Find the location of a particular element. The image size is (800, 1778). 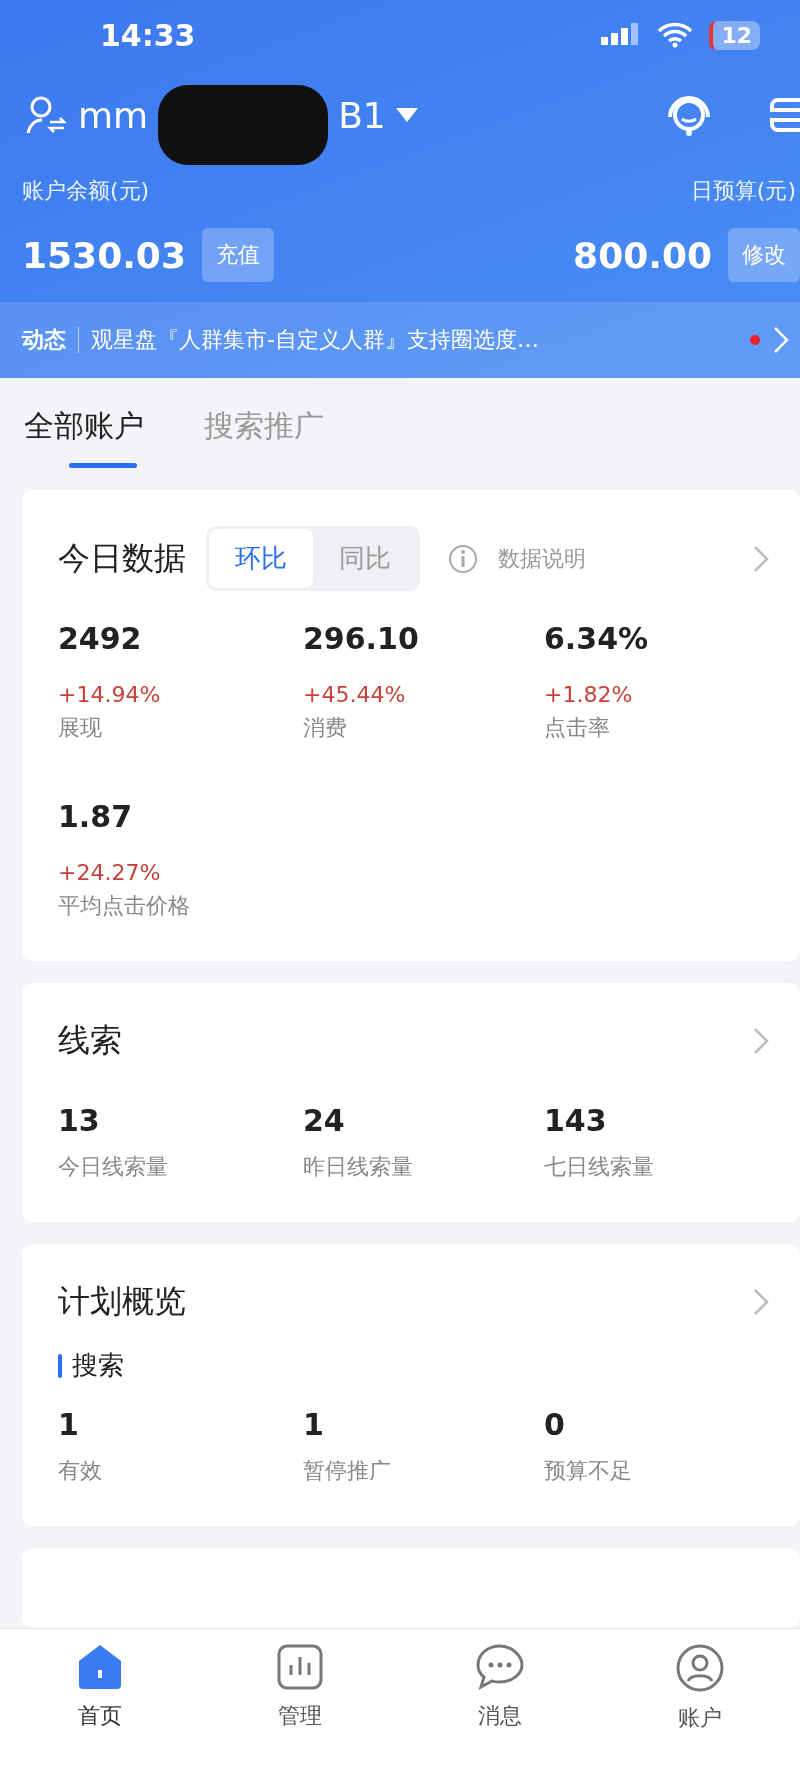

metric-change: +1.82% is located at coordinates (589, 694).